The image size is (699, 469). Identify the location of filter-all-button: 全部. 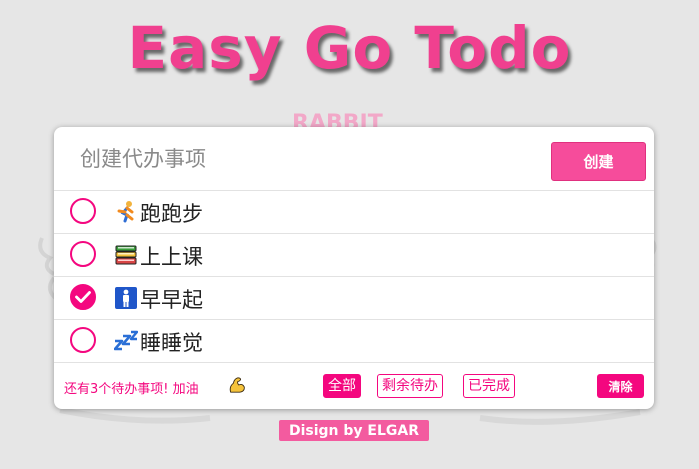
(342, 386).